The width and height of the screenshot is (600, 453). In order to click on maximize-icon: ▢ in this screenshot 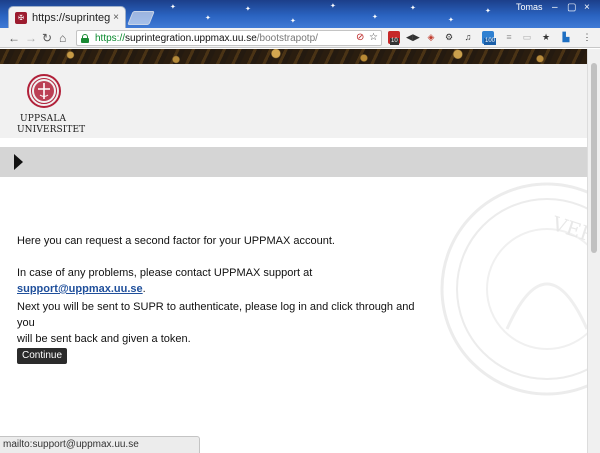, I will do `click(571, 7)`.